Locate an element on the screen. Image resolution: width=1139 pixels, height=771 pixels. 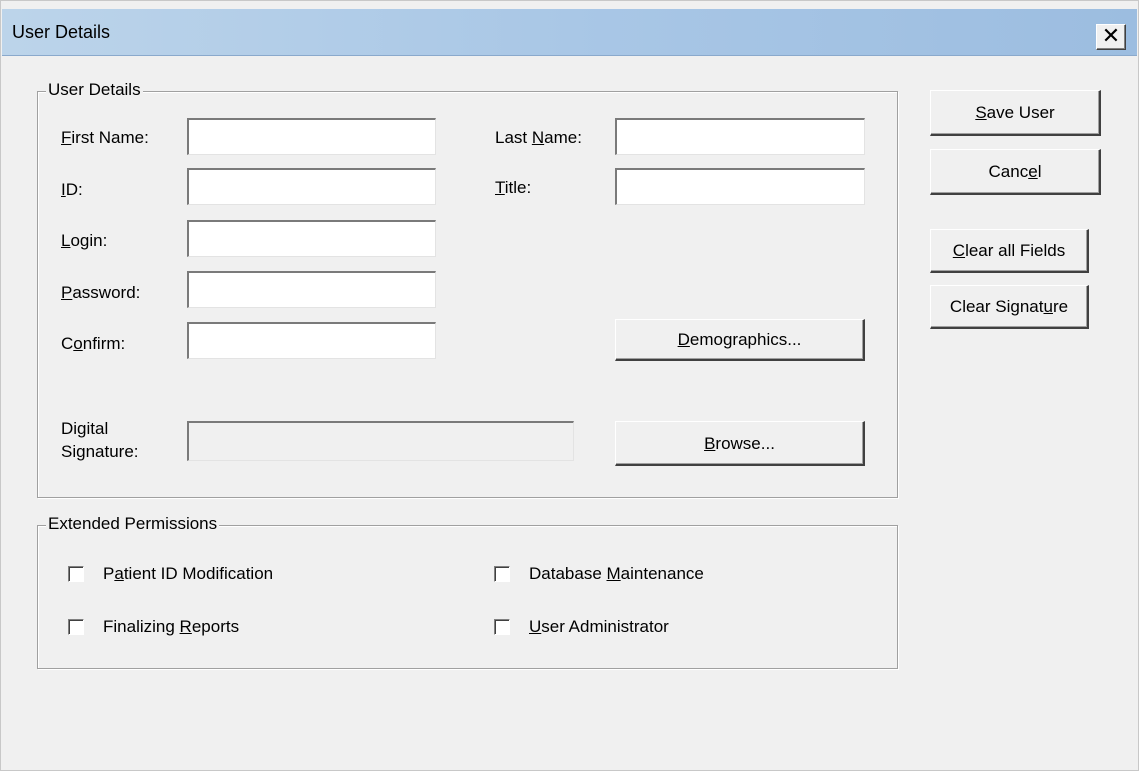
window-title: User Details is located at coordinates (61, 32).